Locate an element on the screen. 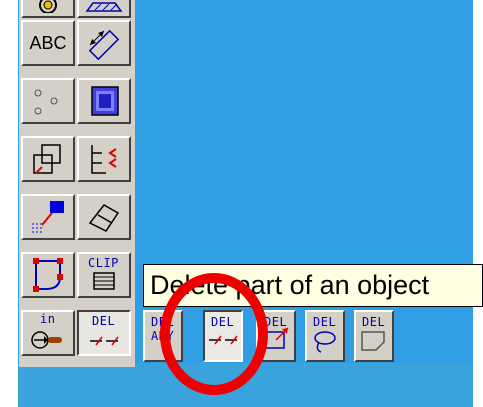 Image resolution: width=483 pixels, height=407 pixels. move-tool-button is located at coordinates (48, 217).